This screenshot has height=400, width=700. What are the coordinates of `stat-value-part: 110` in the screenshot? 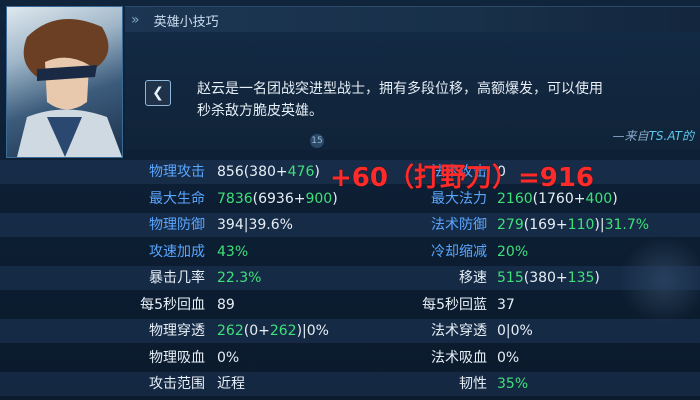 It's located at (581, 225).